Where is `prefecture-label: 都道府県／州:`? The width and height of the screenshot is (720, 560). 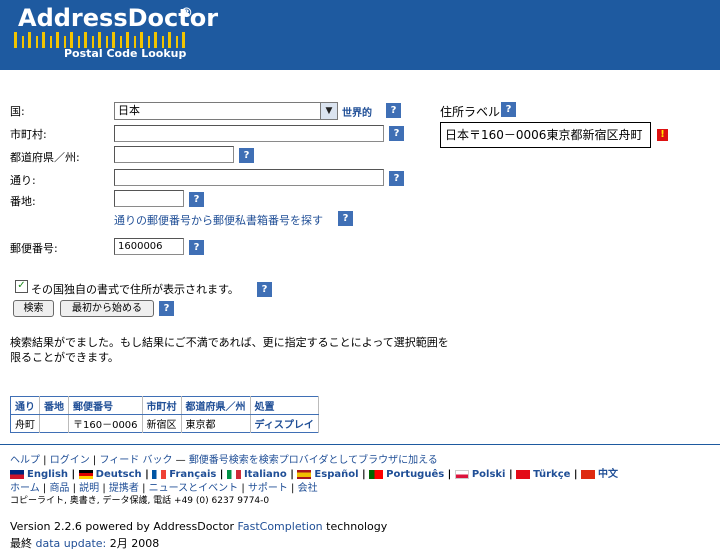
prefecture-label: 都道府県／州: is located at coordinates (45, 157).